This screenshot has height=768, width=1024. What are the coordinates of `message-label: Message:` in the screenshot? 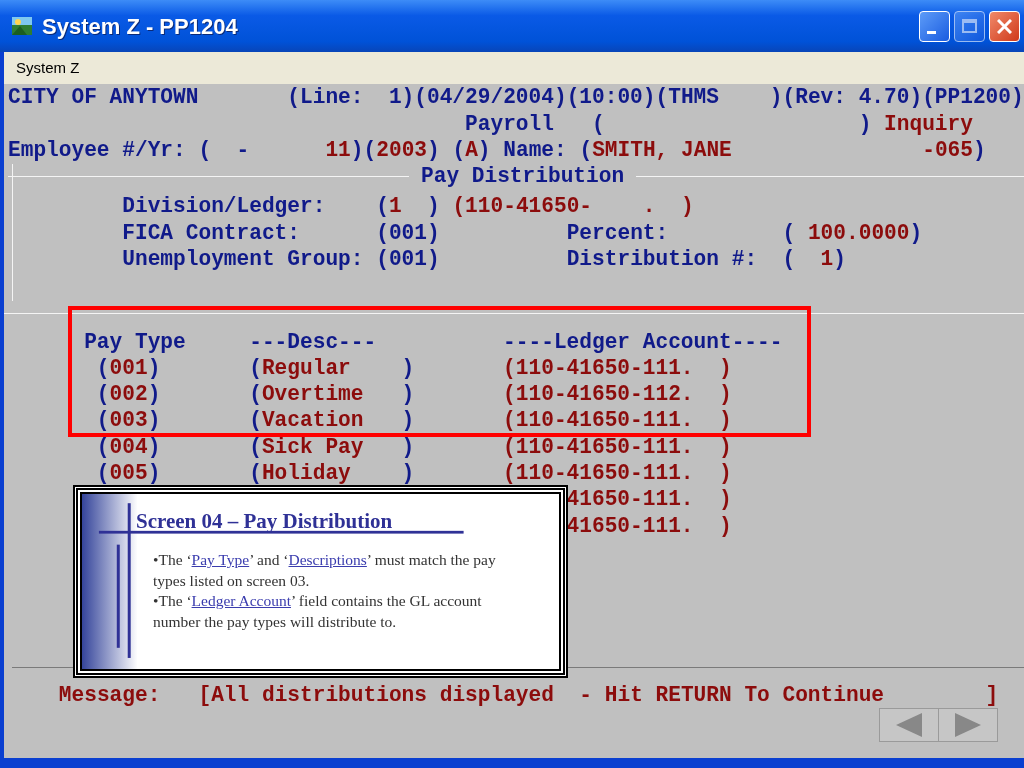 It's located at (109, 694).